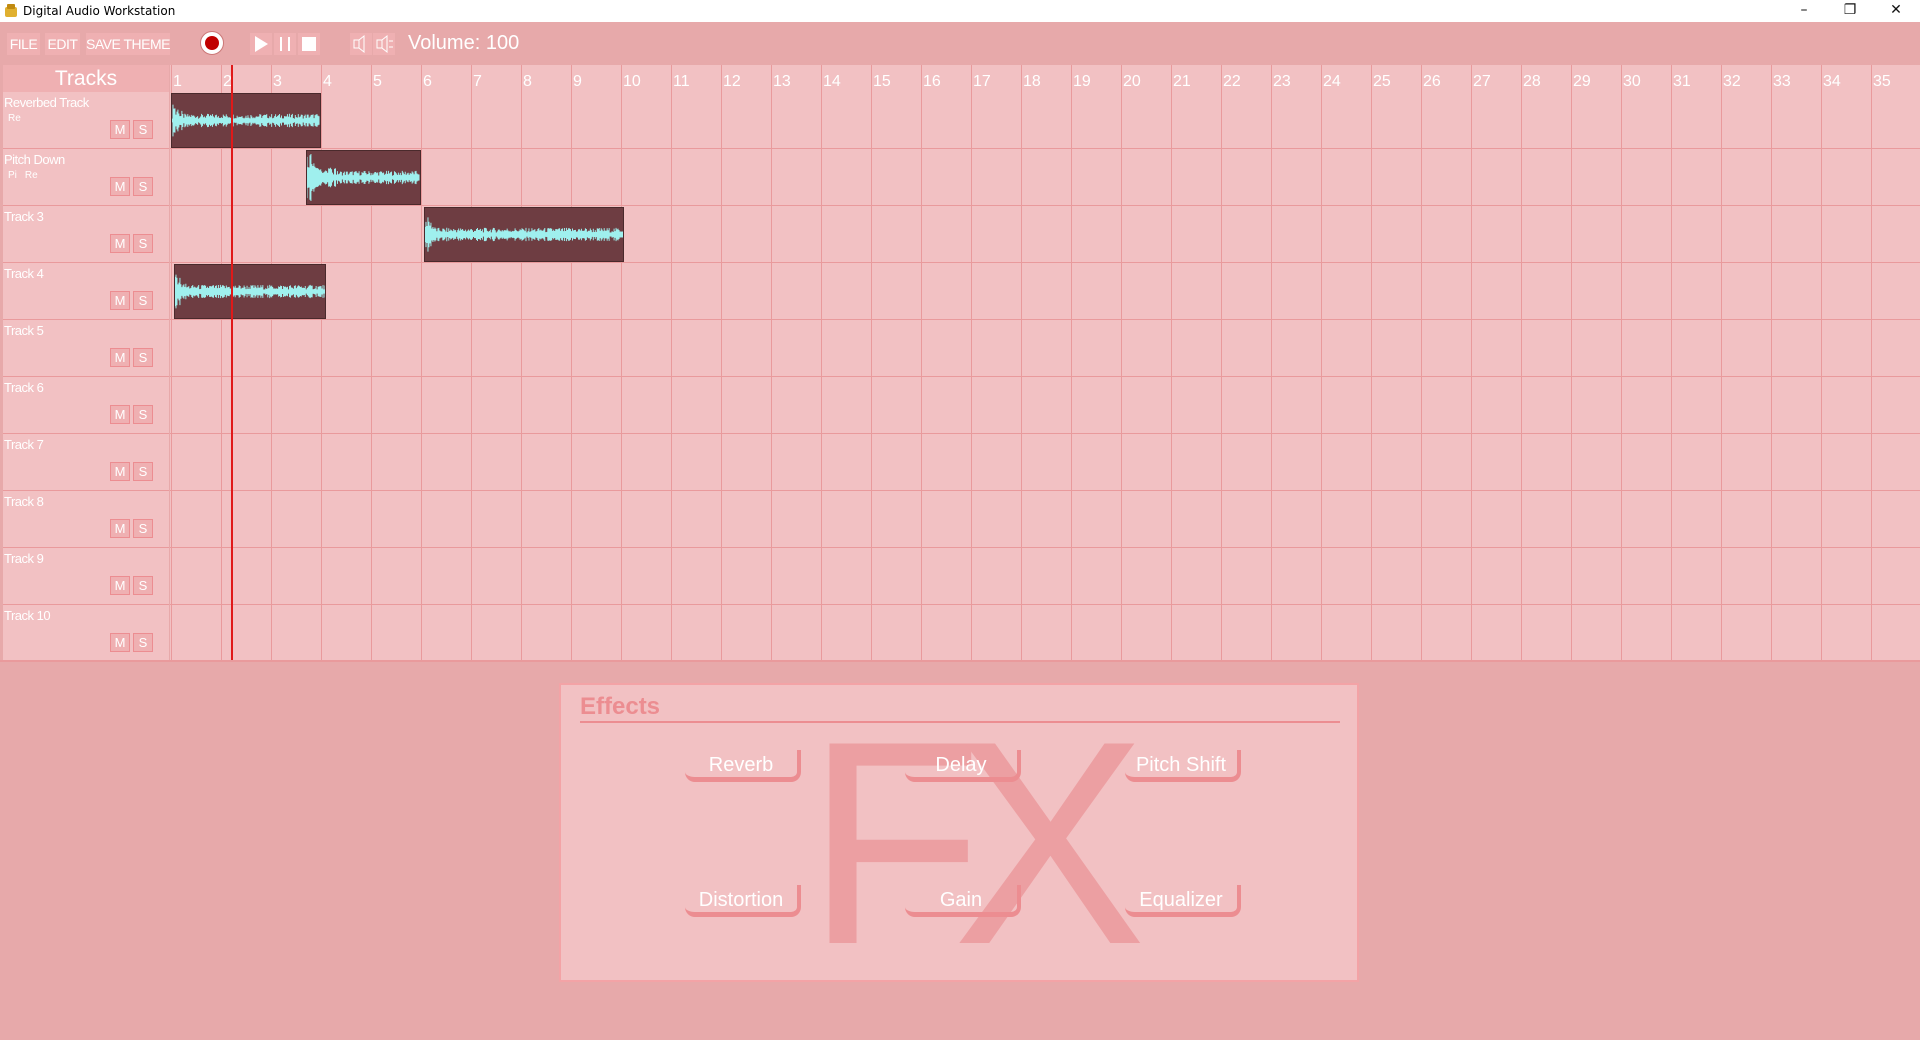  I want to click on stop-button, so click(309, 44).